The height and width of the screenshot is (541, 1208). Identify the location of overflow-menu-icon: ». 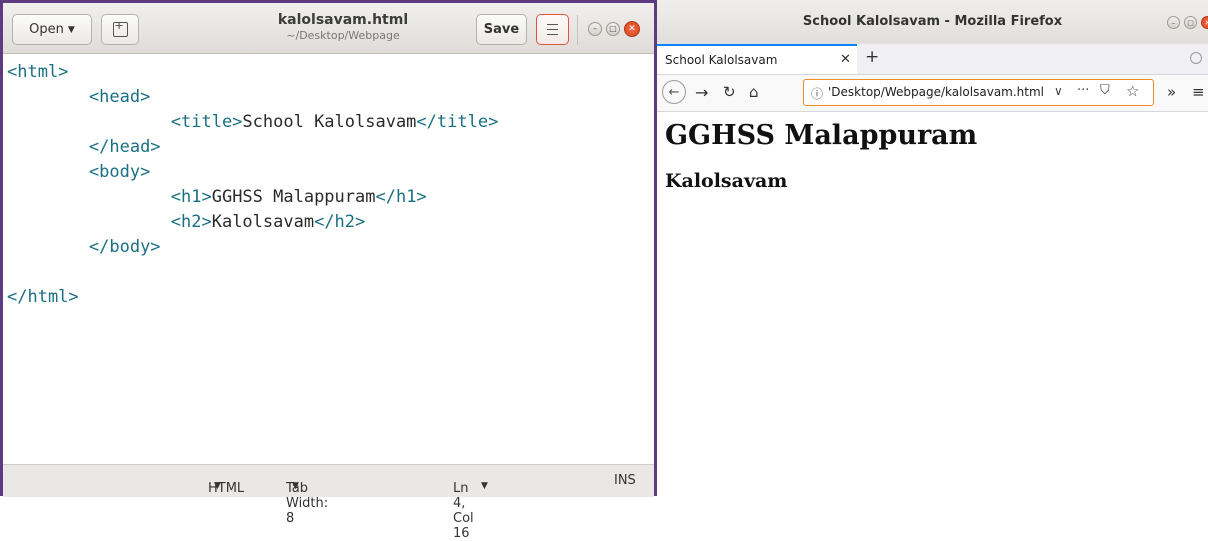
(1171, 92).